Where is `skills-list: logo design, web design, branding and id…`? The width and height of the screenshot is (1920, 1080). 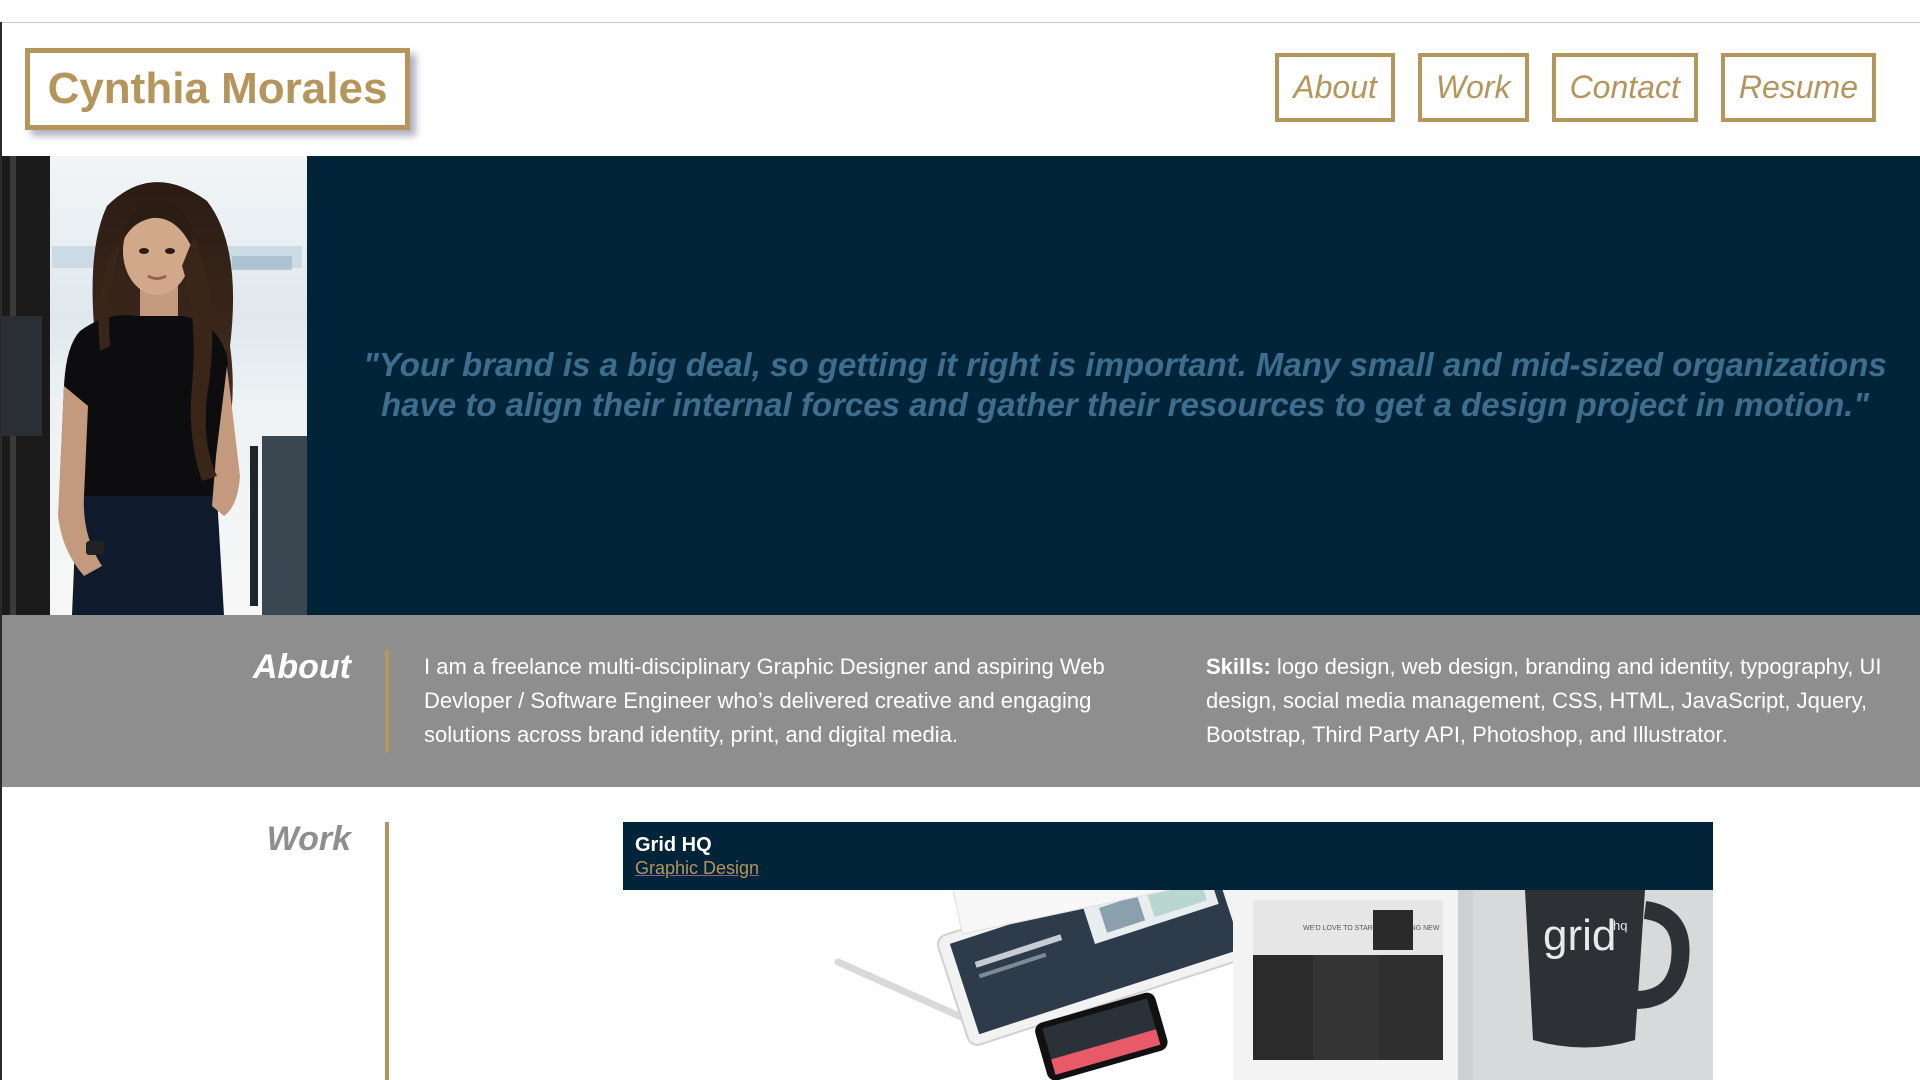
skills-list: logo design, web design, branding and id… is located at coordinates (1544, 700).